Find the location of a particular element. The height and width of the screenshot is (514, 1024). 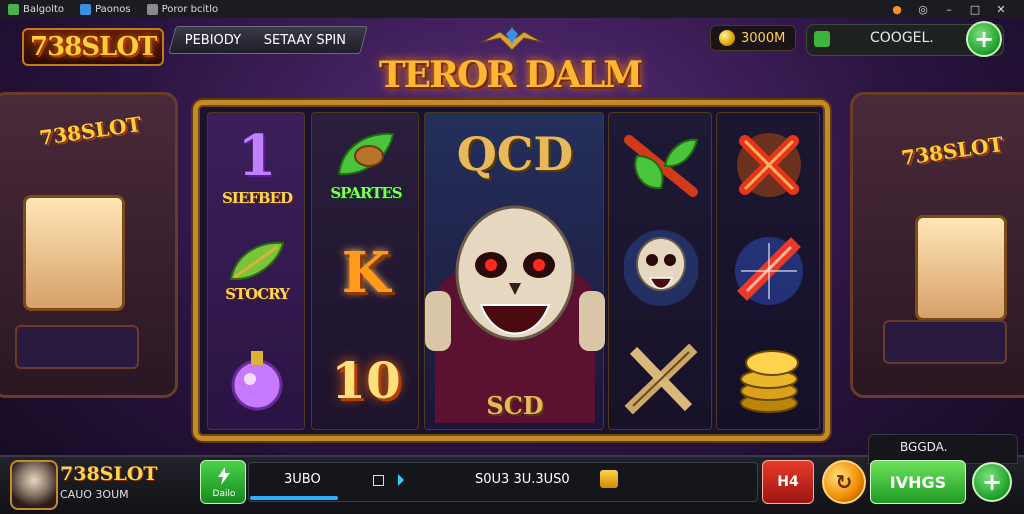

close-icon: ✕ is located at coordinates (1001, 9).